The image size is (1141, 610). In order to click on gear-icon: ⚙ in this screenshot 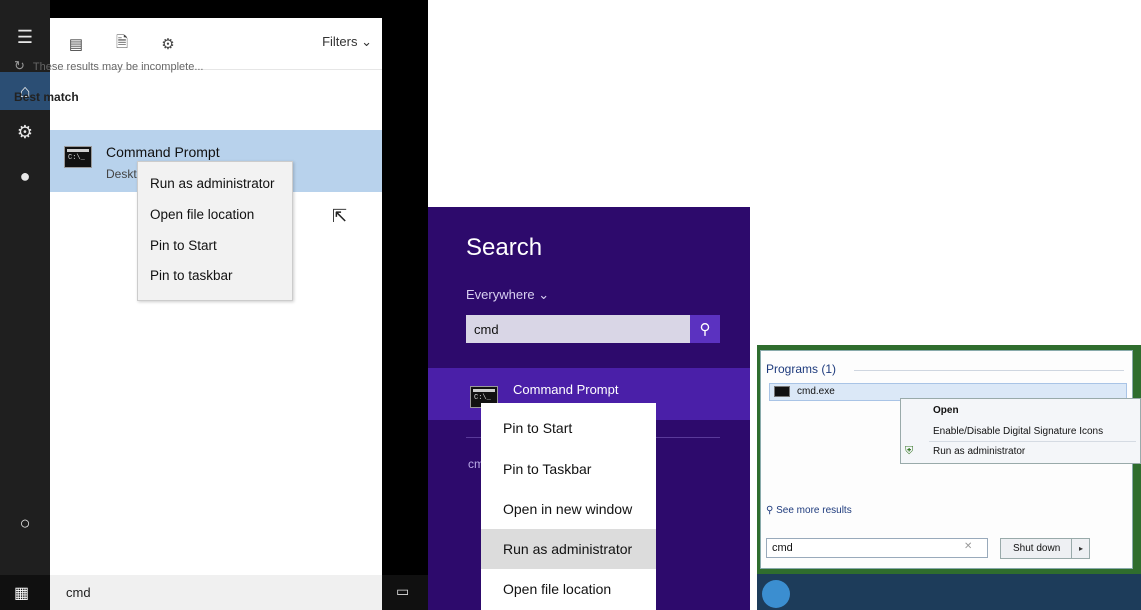, I will do `click(25, 132)`.